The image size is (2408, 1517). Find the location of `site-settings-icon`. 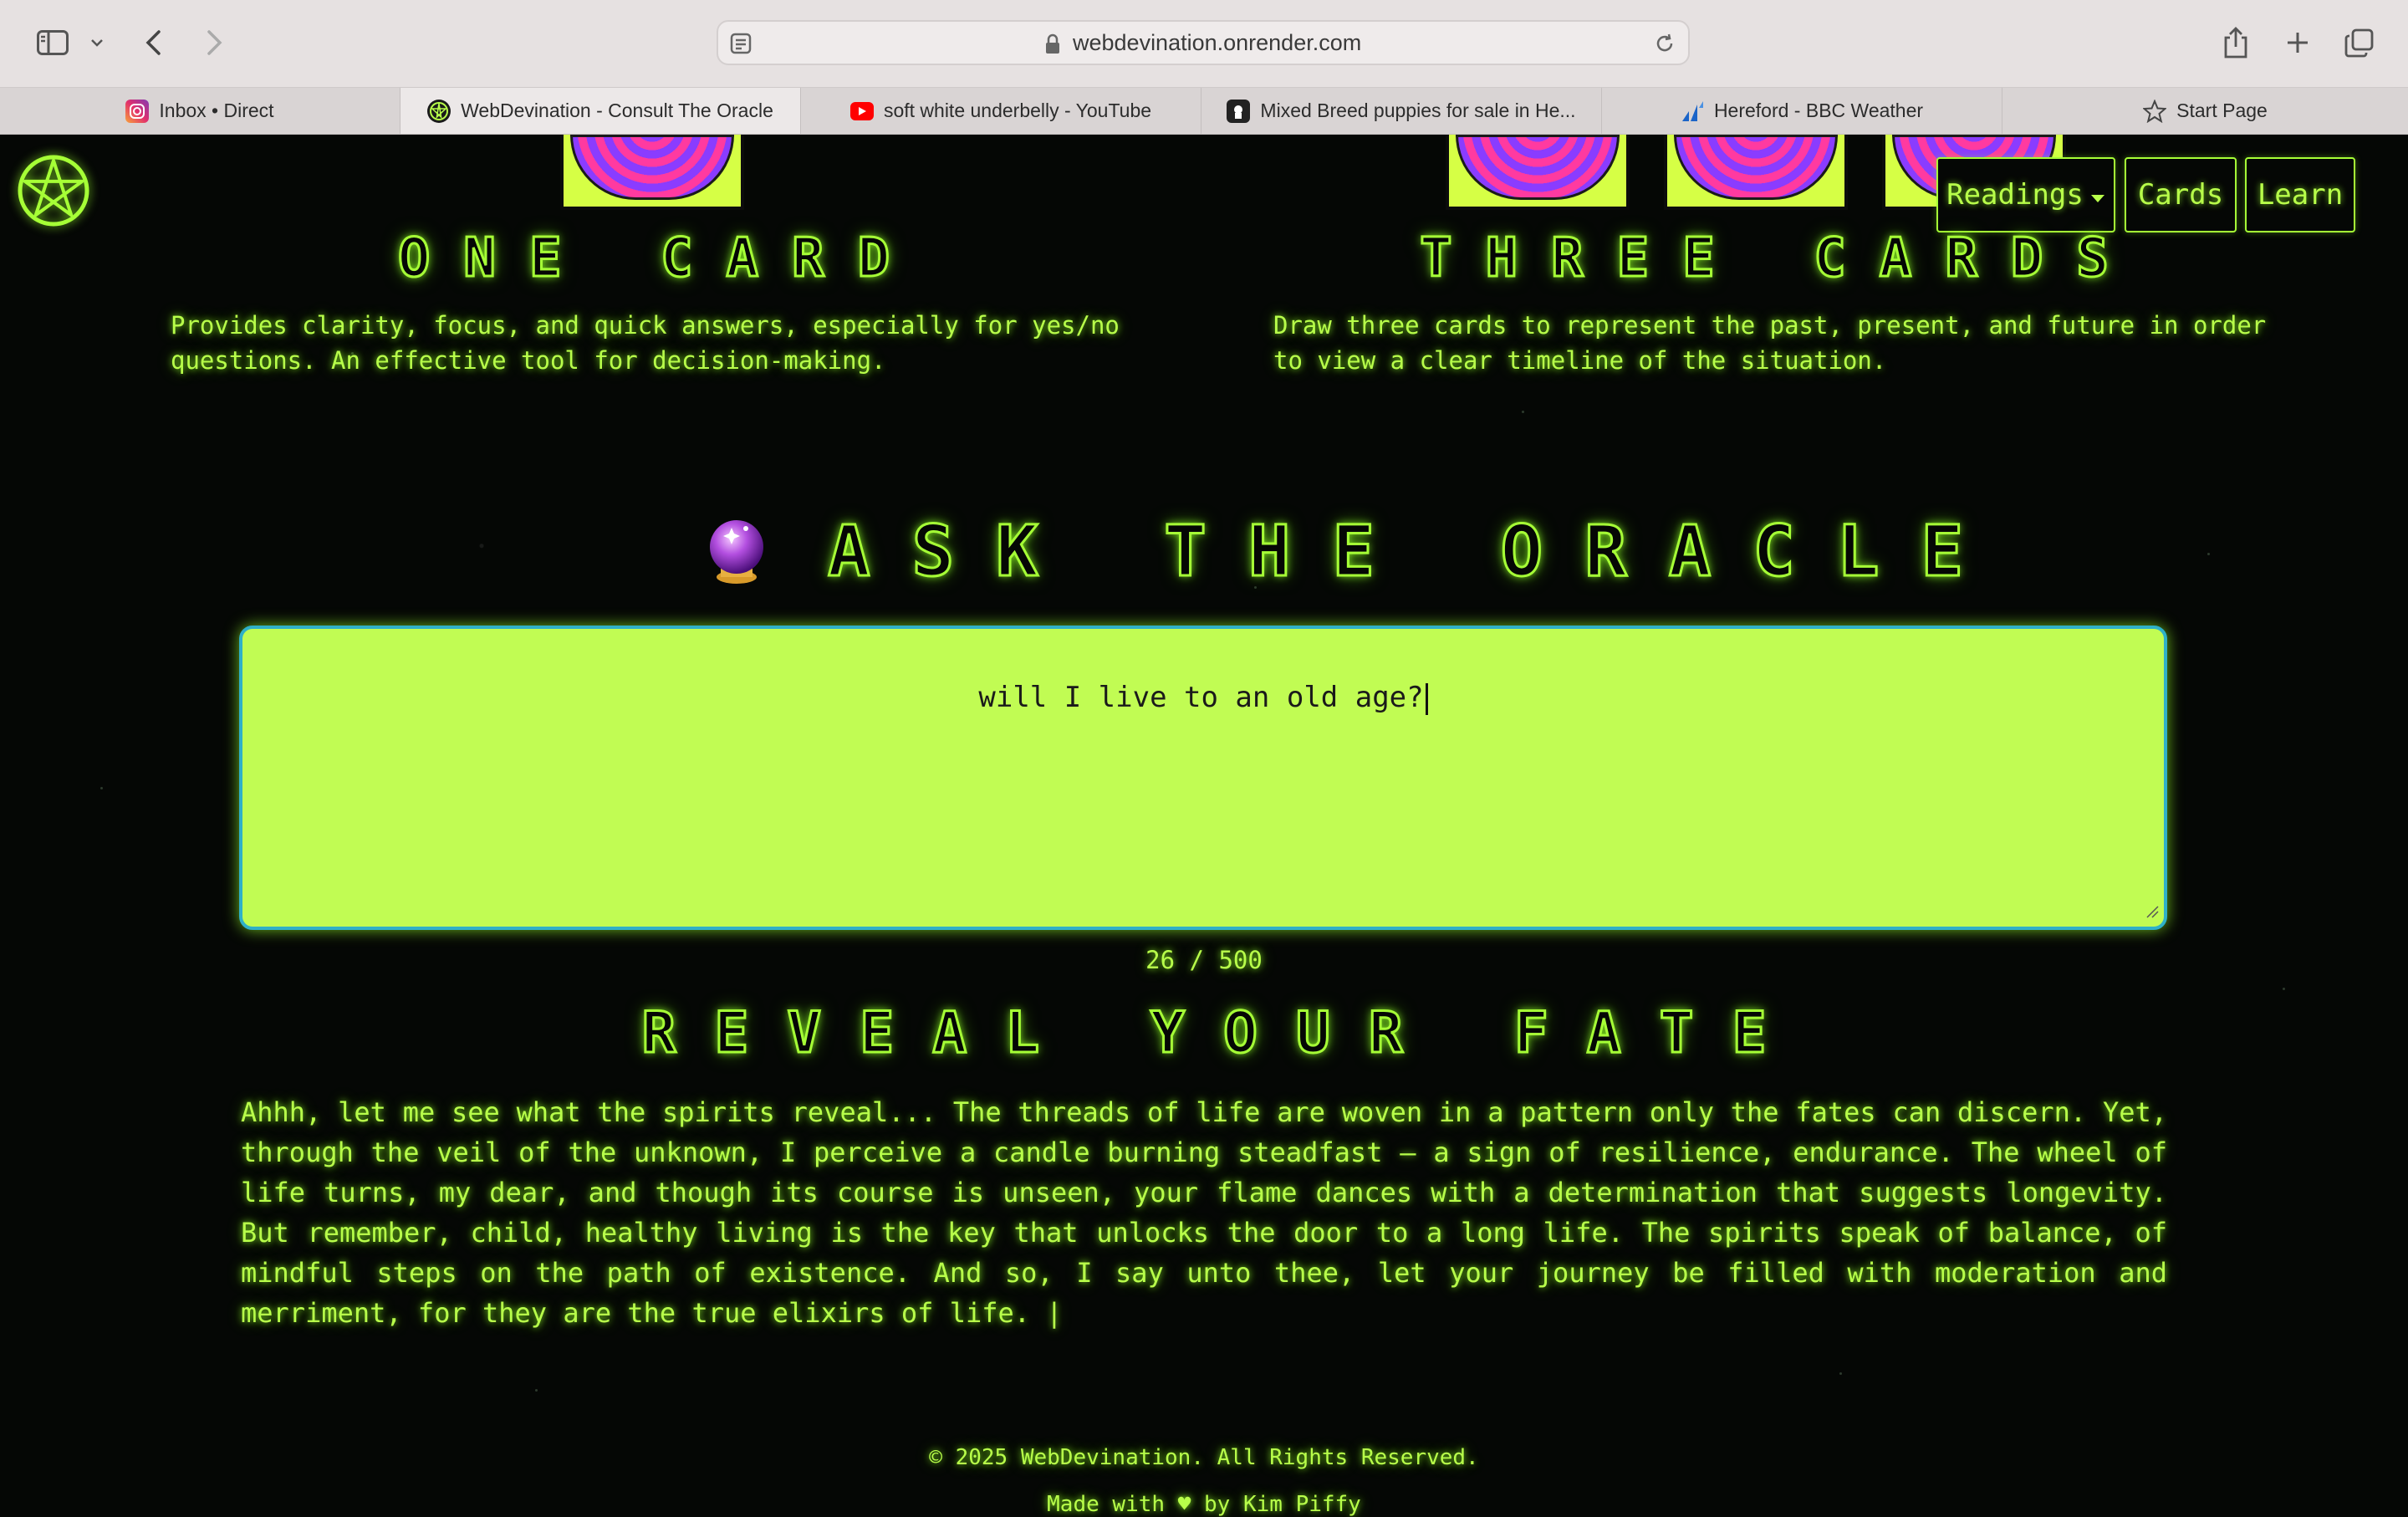

site-settings-icon is located at coordinates (741, 45).